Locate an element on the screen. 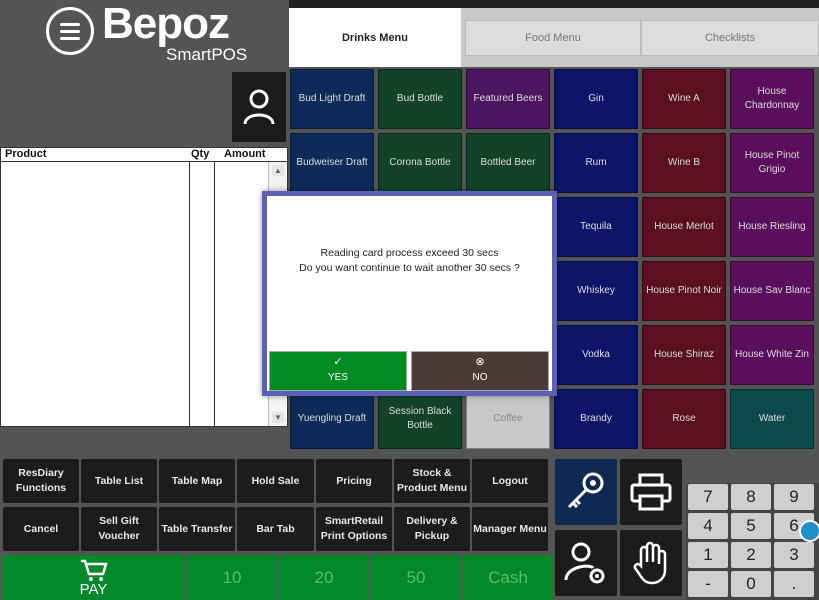 This screenshot has width=819, height=600. product-button: House Riesling is located at coordinates (772, 227).